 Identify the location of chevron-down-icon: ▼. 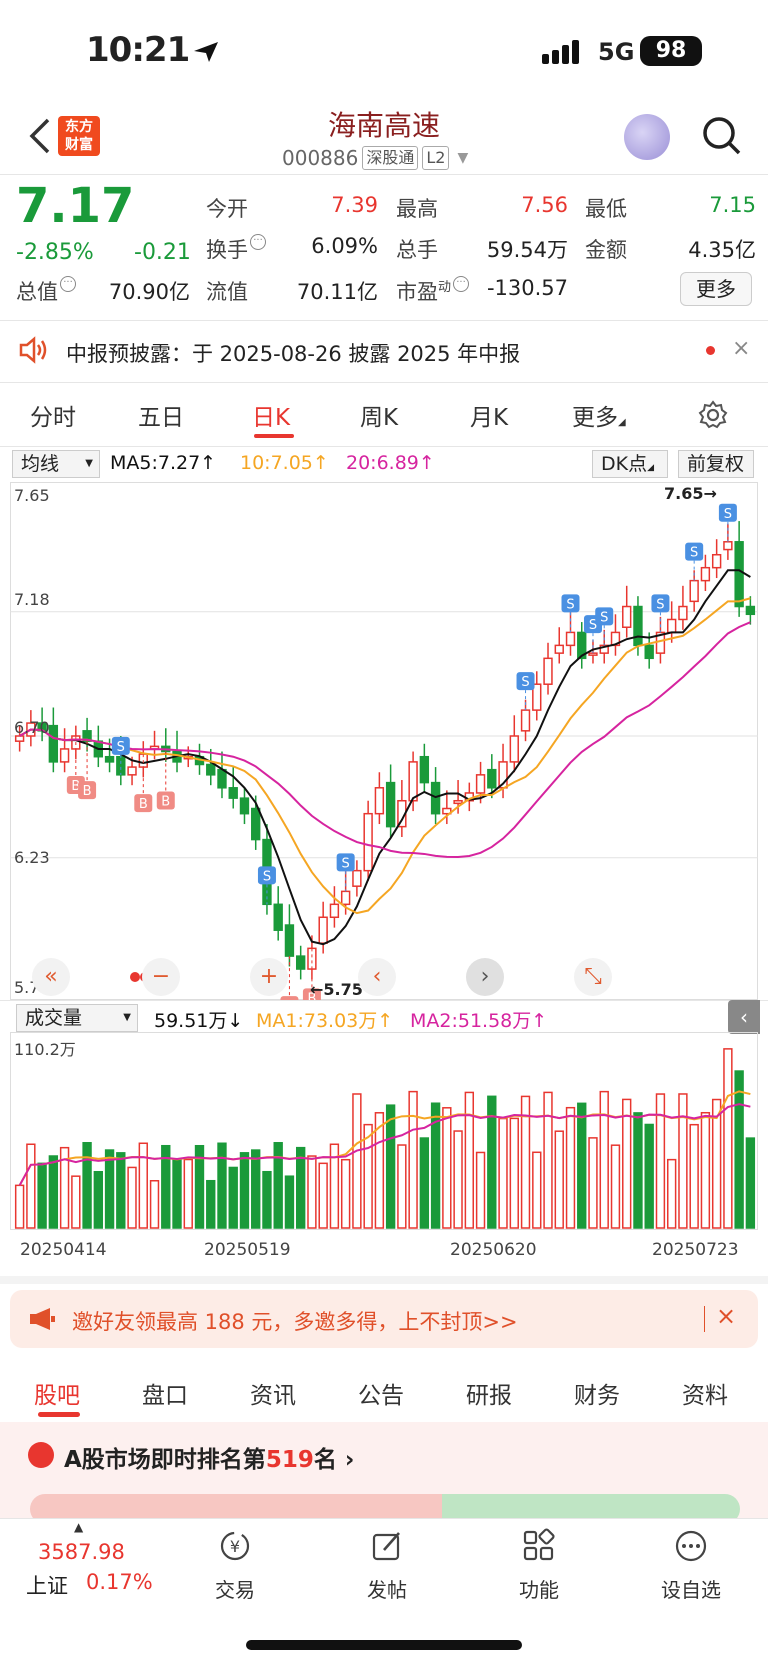
(462, 158).